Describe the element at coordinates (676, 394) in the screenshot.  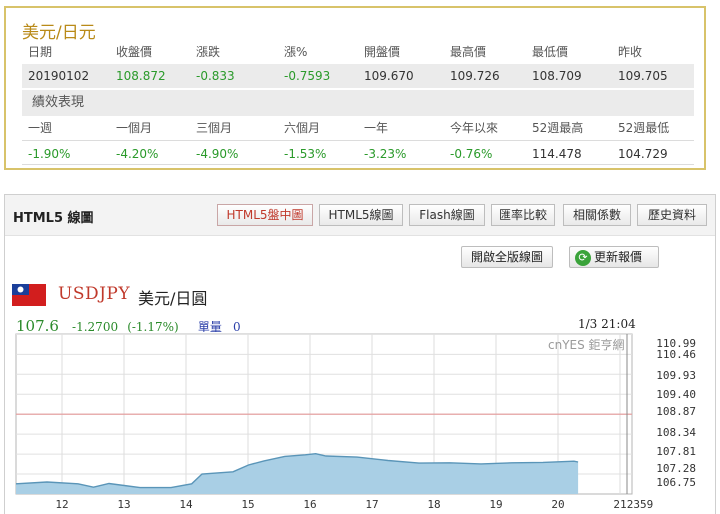
I see `y-tick-label: 109.40` at that location.